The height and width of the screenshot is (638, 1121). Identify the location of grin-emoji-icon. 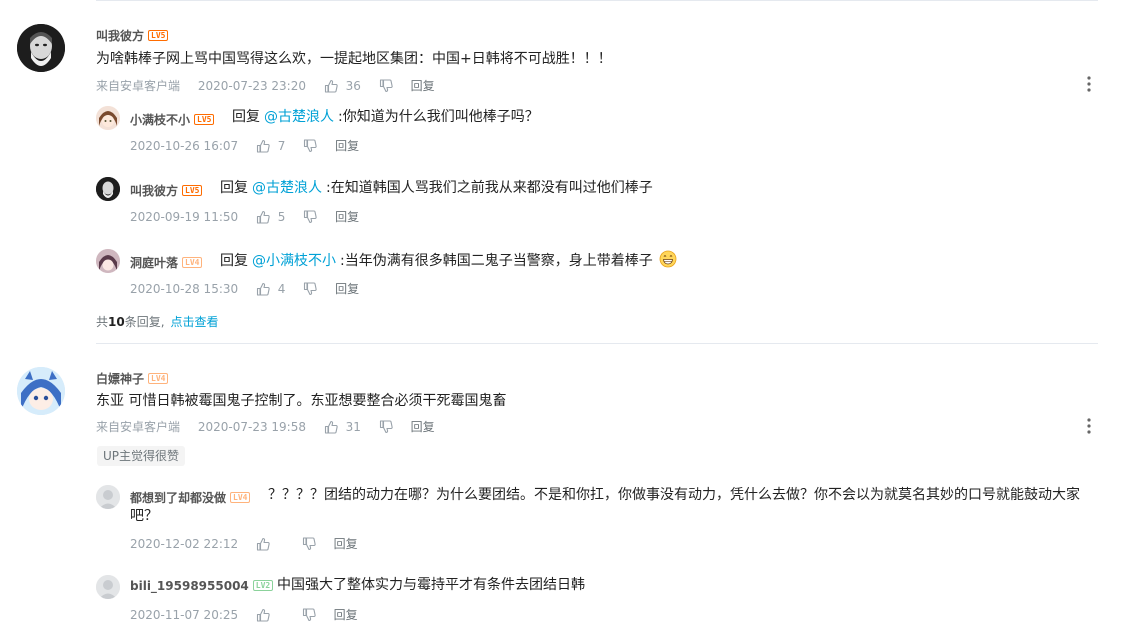
(668, 259).